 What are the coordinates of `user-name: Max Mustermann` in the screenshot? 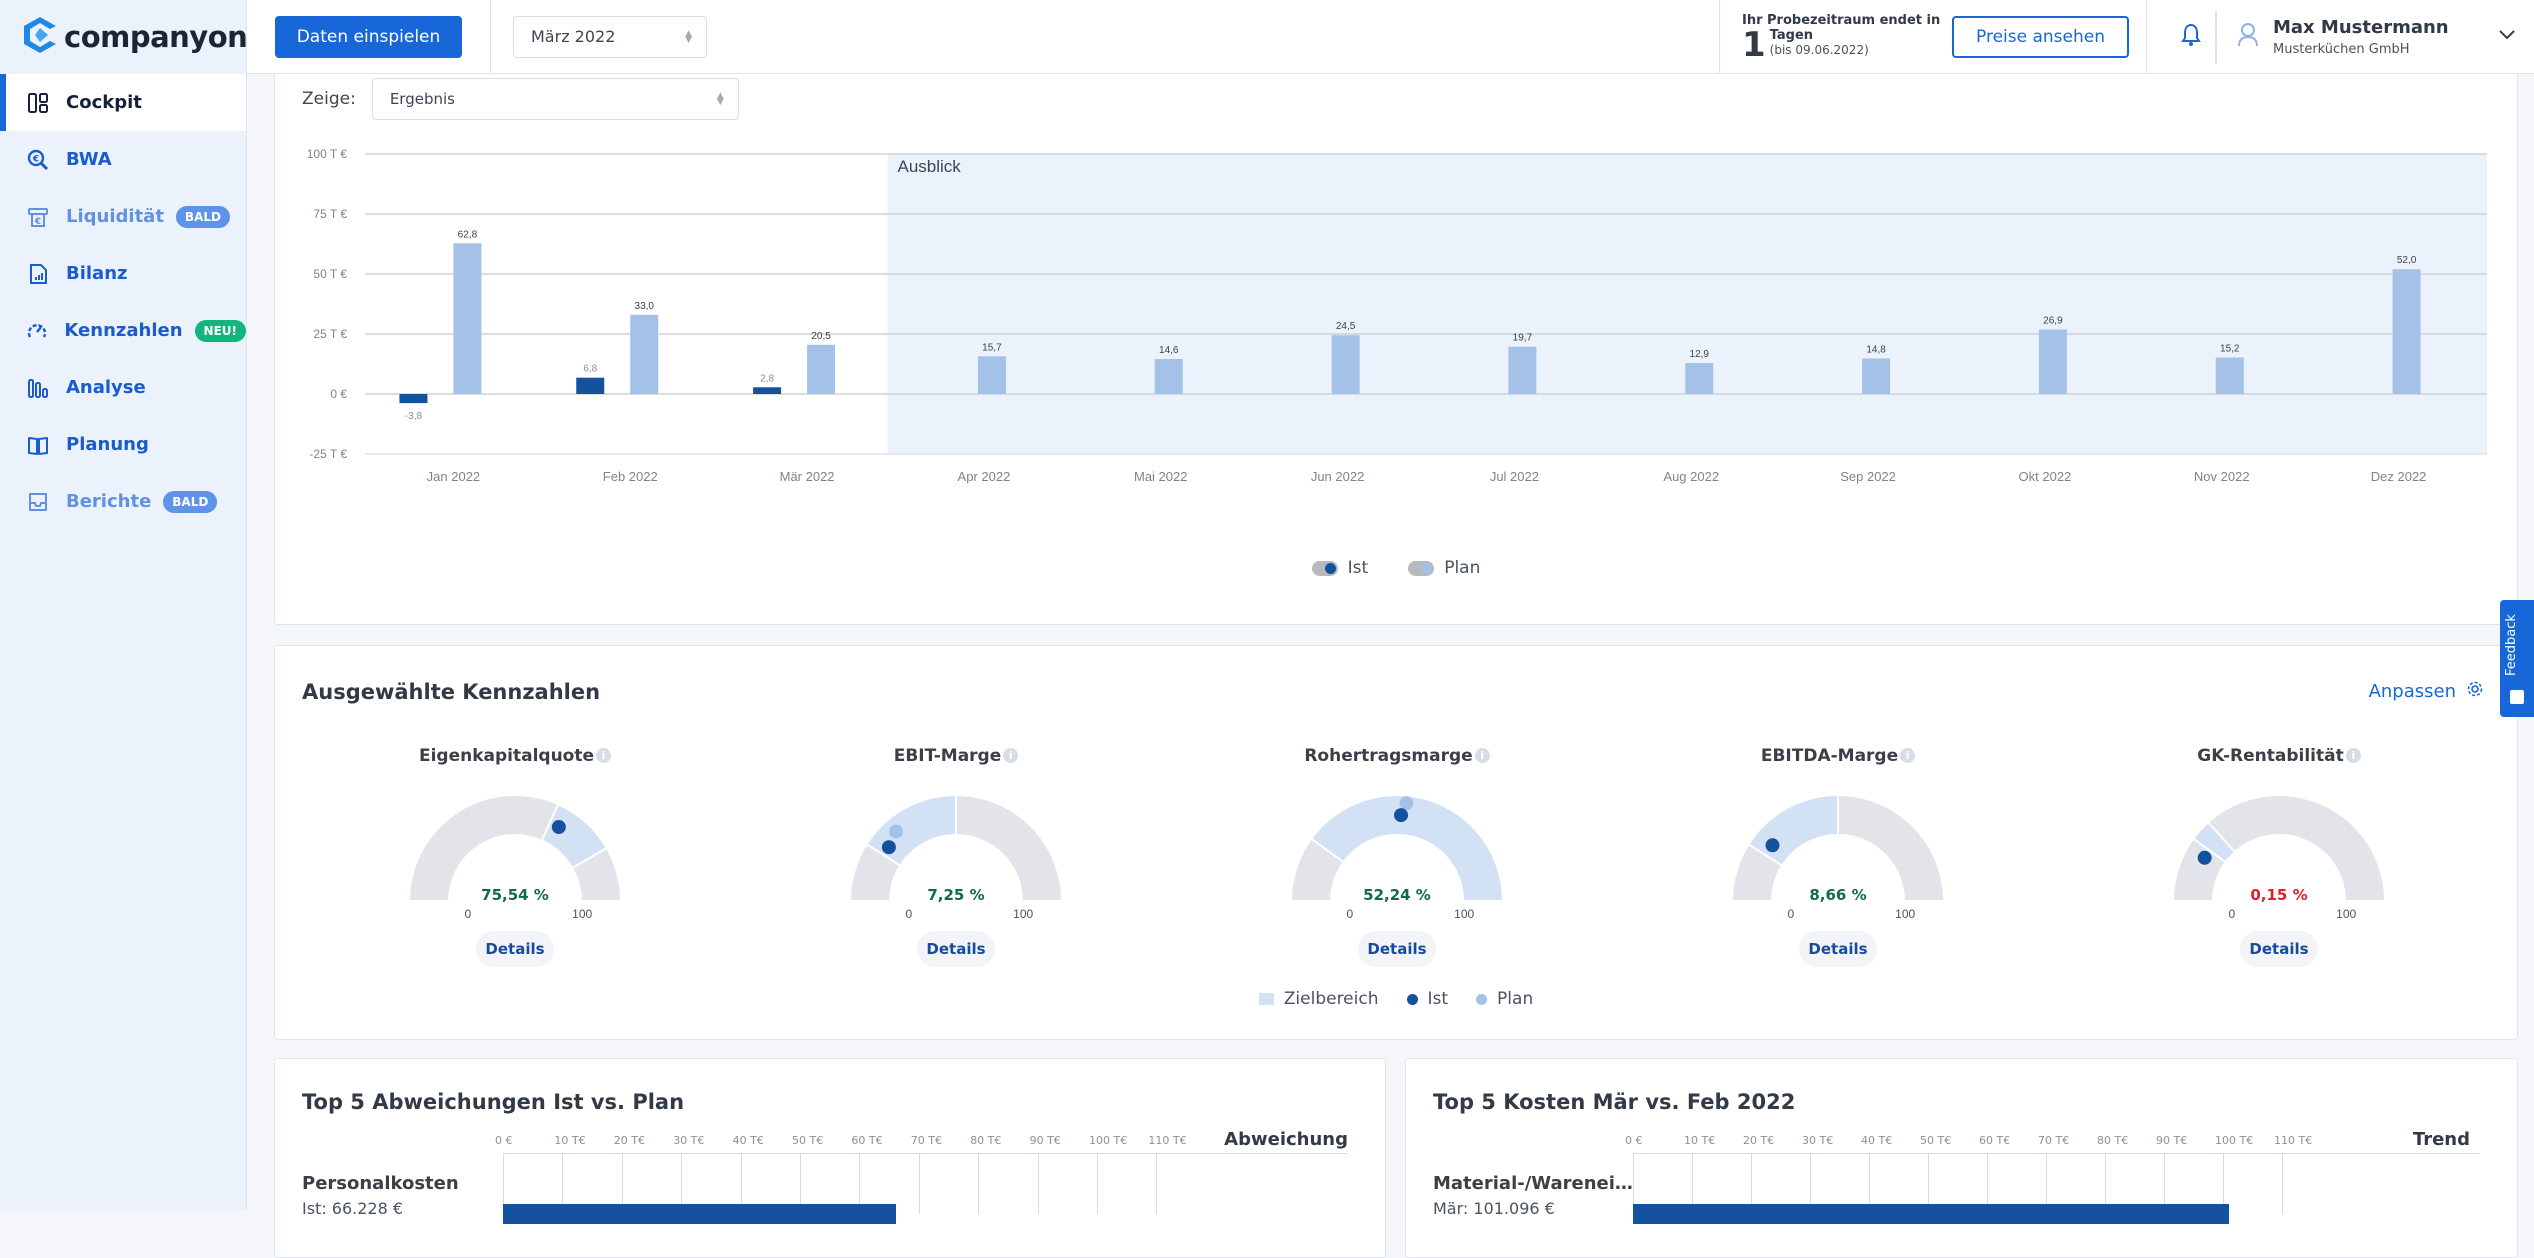 It's located at (2361, 27).